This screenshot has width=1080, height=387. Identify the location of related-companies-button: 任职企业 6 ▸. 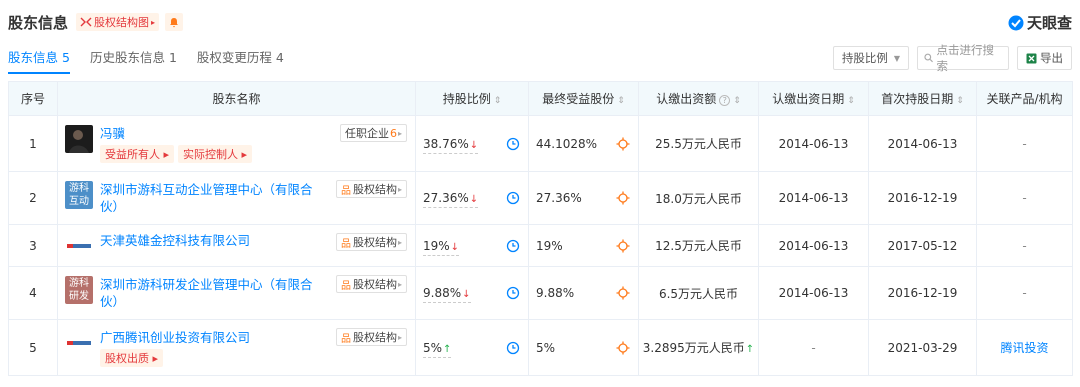
(373, 133).